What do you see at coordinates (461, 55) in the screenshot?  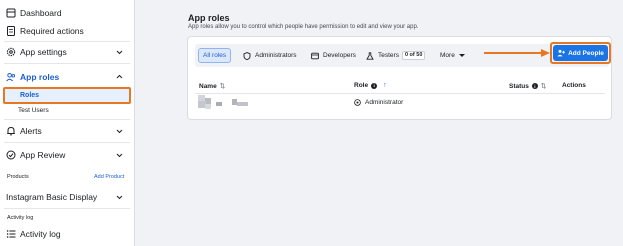 I see `caret-down-icon` at bounding box center [461, 55].